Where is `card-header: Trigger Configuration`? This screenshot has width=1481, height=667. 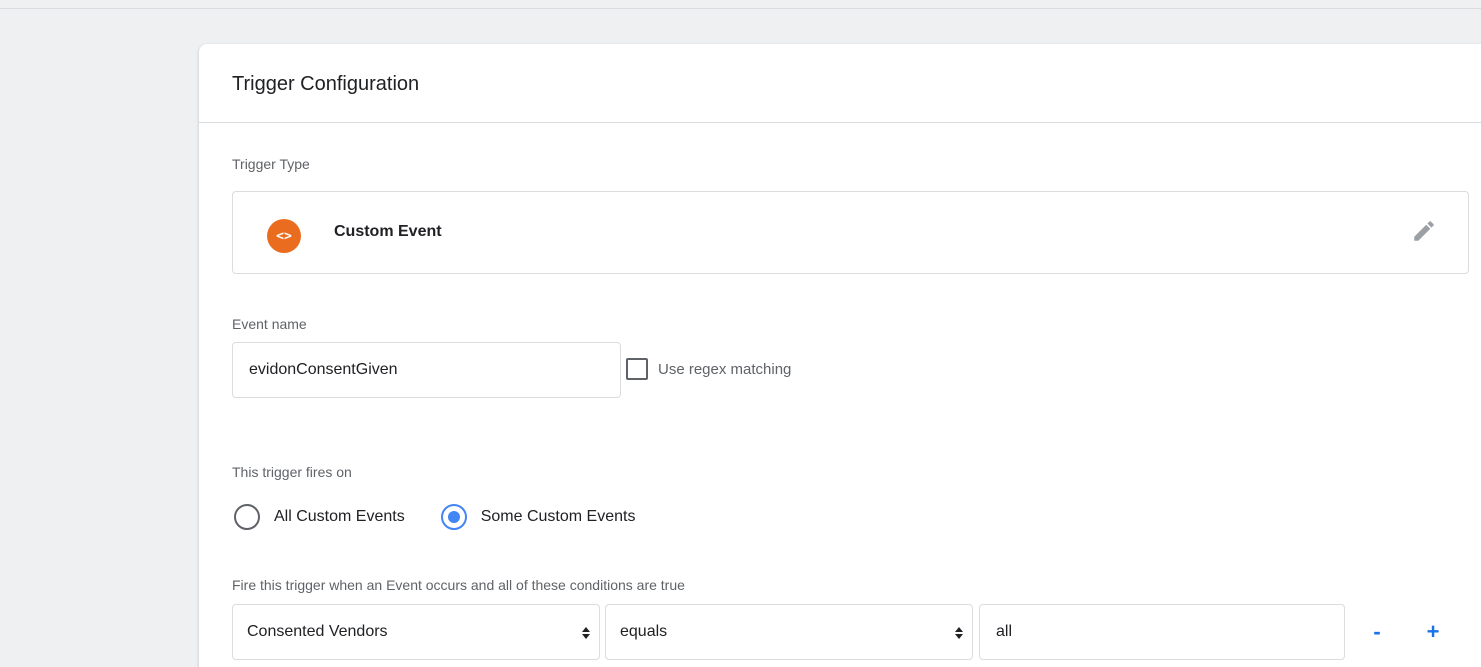 card-header: Trigger Configuration is located at coordinates (840, 83).